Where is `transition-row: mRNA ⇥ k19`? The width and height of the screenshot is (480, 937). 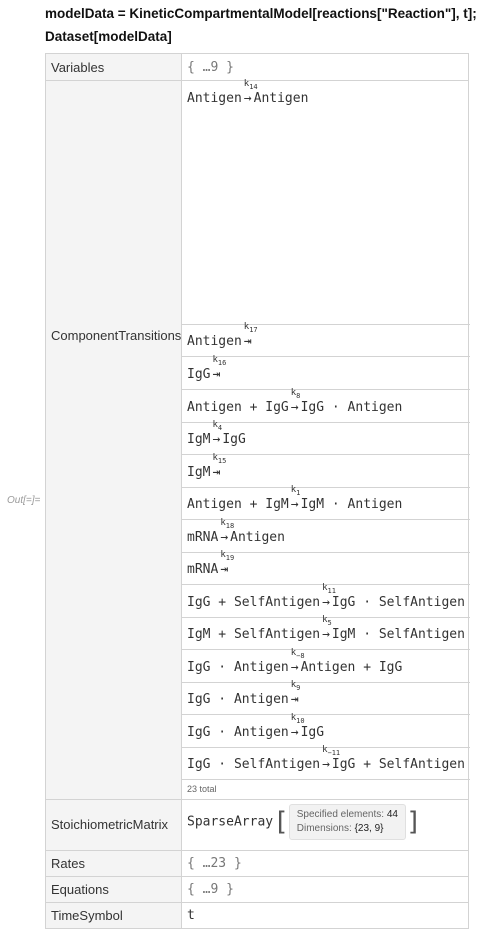
transition-row: mRNA ⇥ k19 is located at coordinates (210, 563).